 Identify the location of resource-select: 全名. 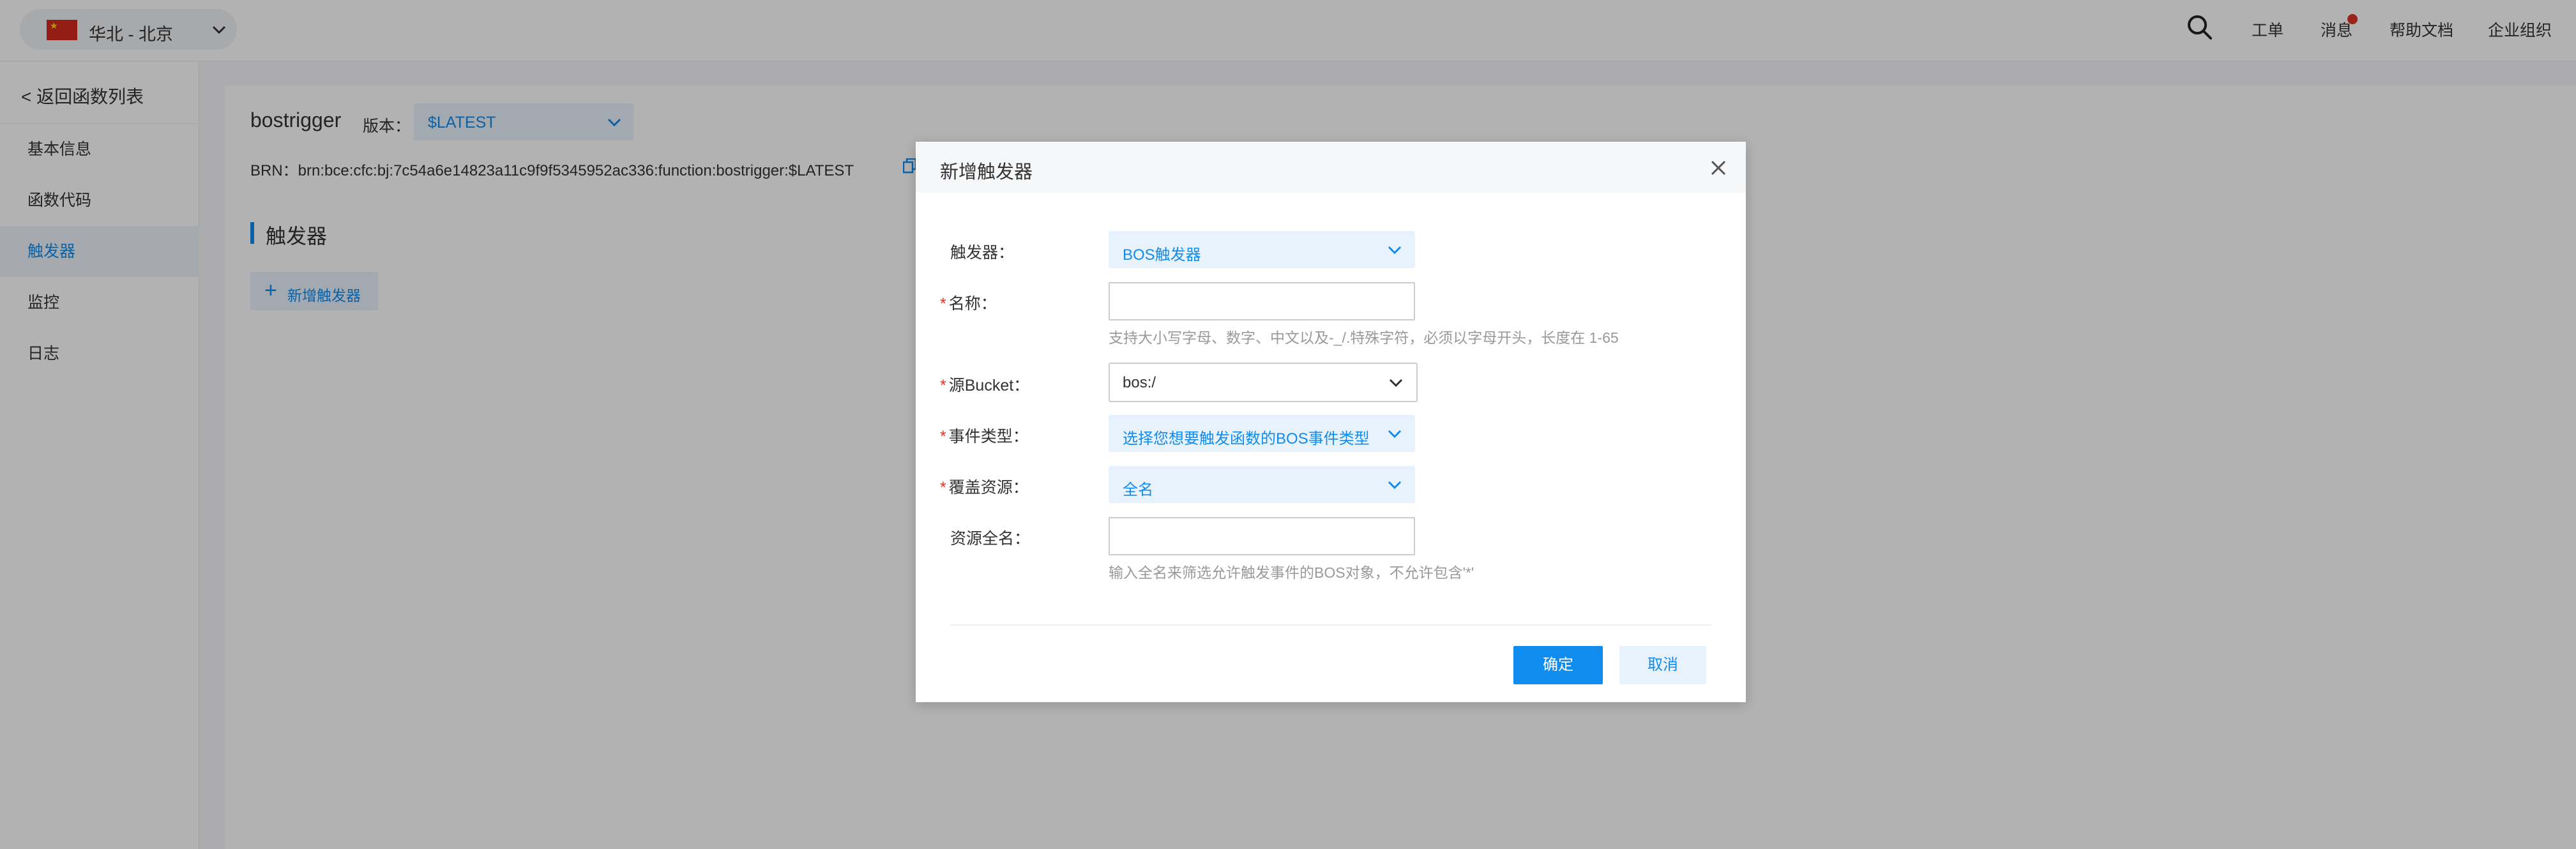
(1262, 484).